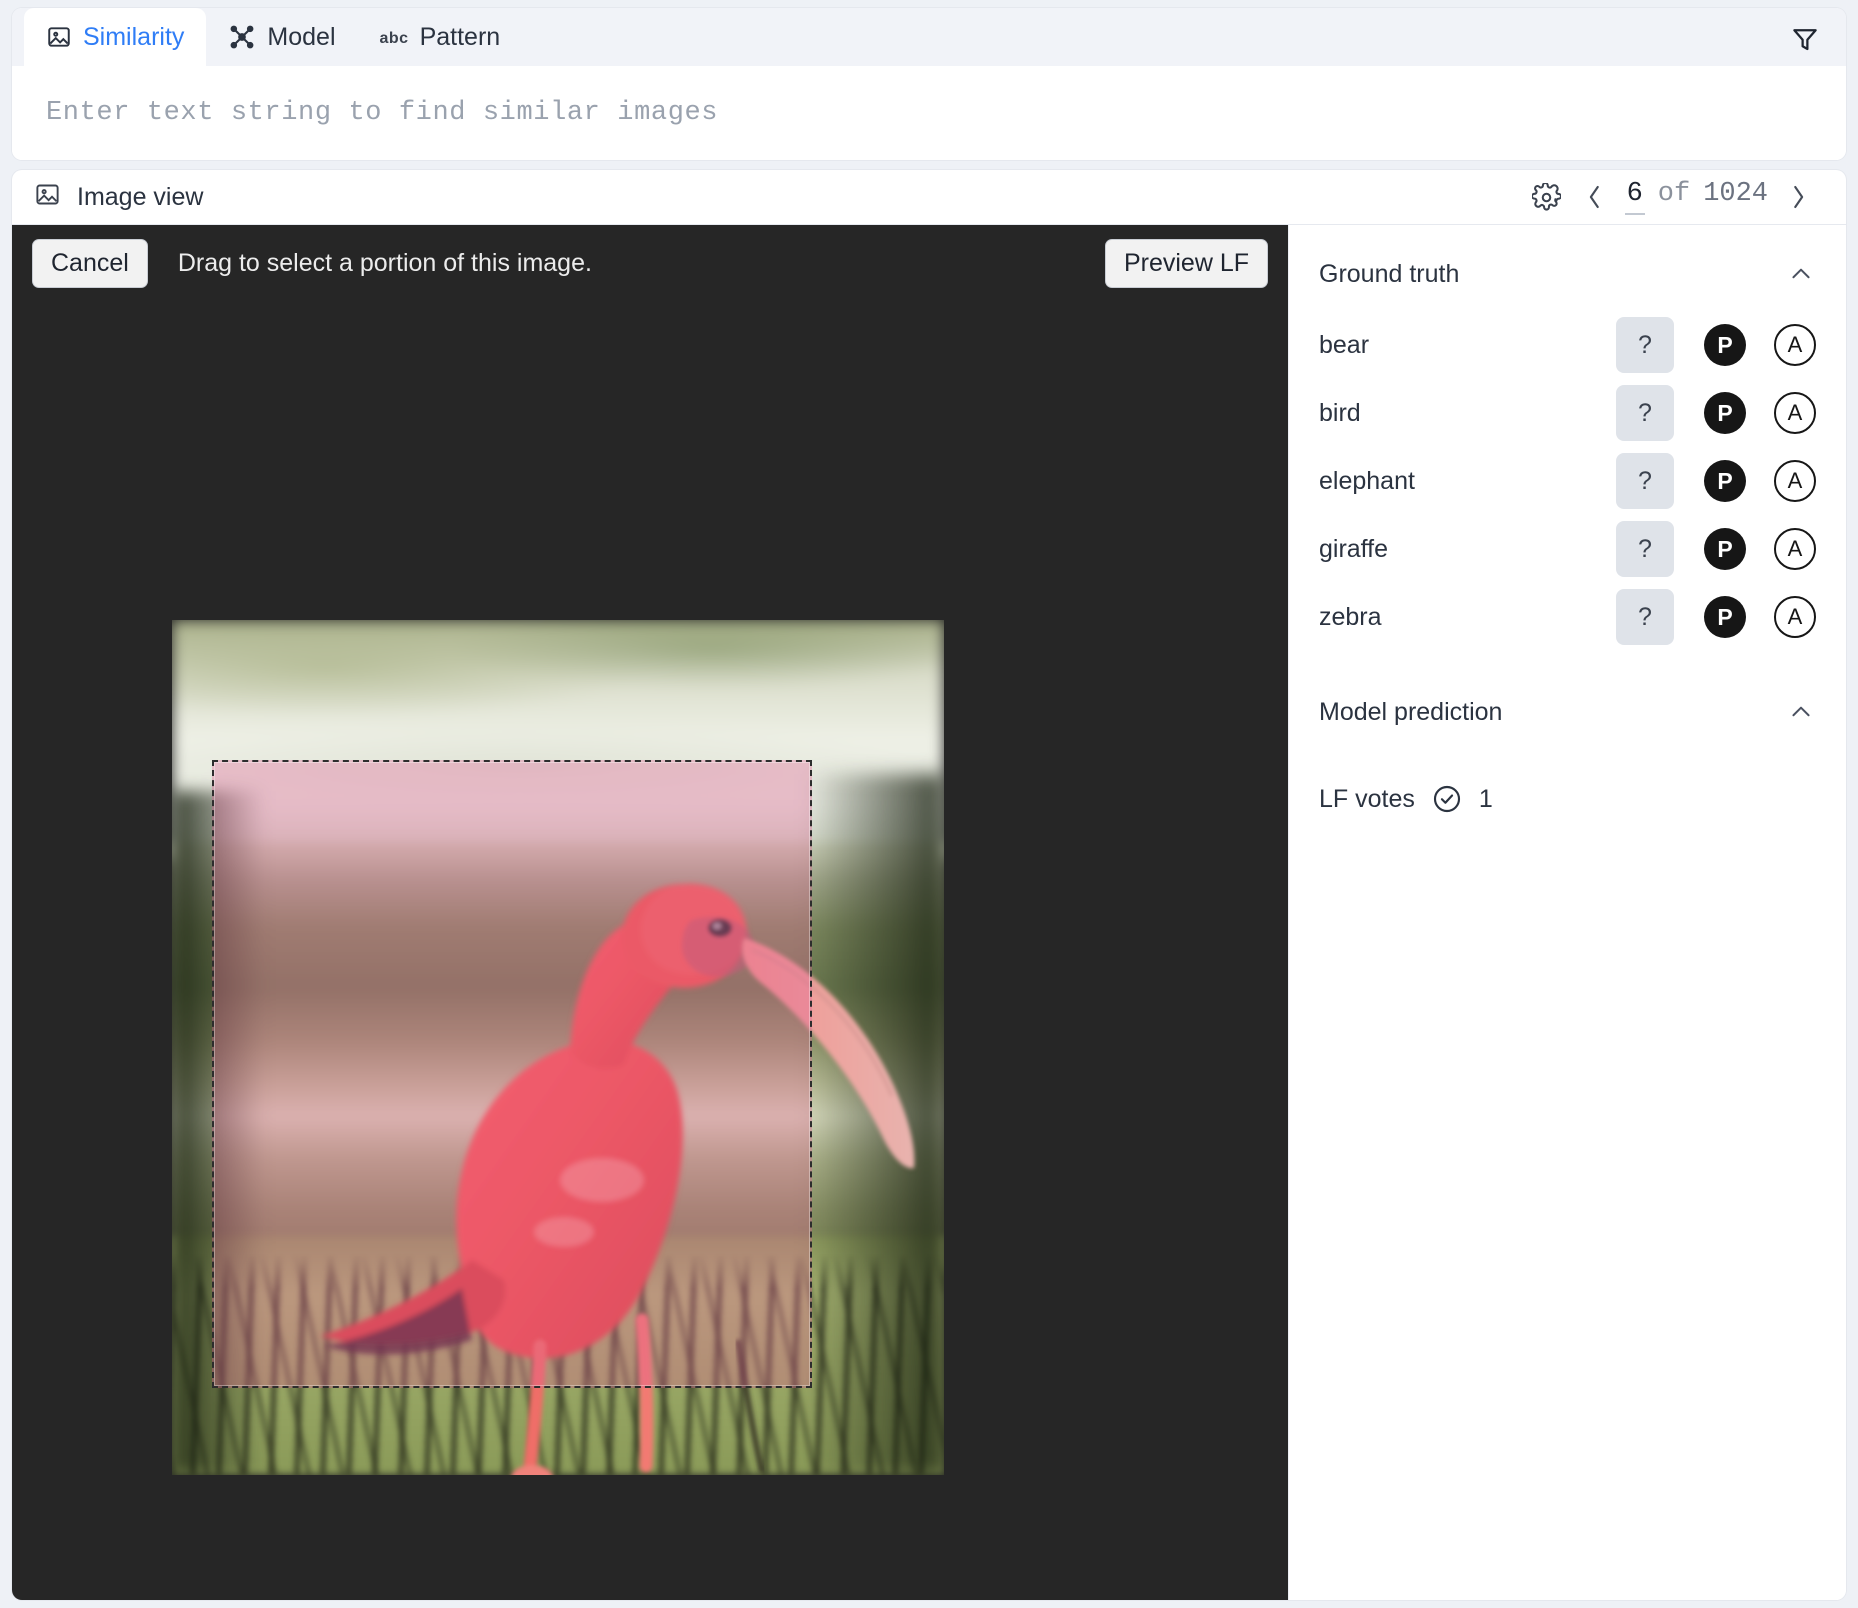  I want to click on search-input, so click(929, 113).